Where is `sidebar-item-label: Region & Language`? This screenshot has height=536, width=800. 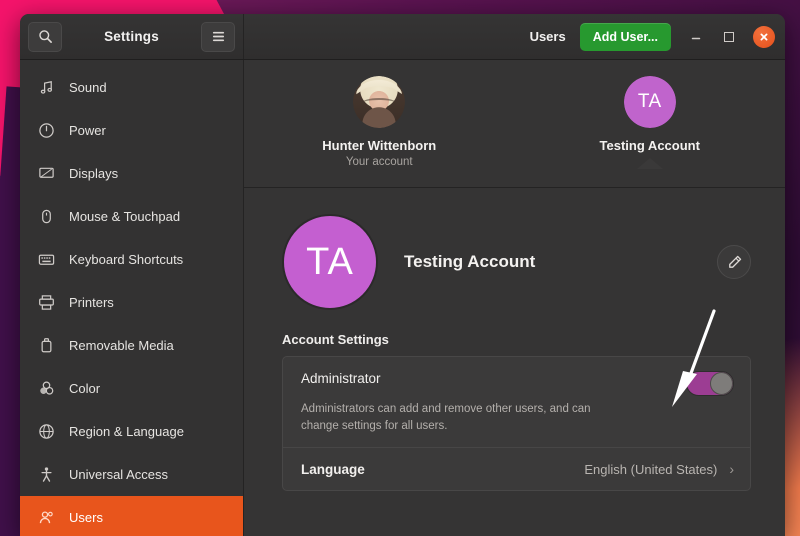
sidebar-item-label: Region & Language is located at coordinates (126, 431).